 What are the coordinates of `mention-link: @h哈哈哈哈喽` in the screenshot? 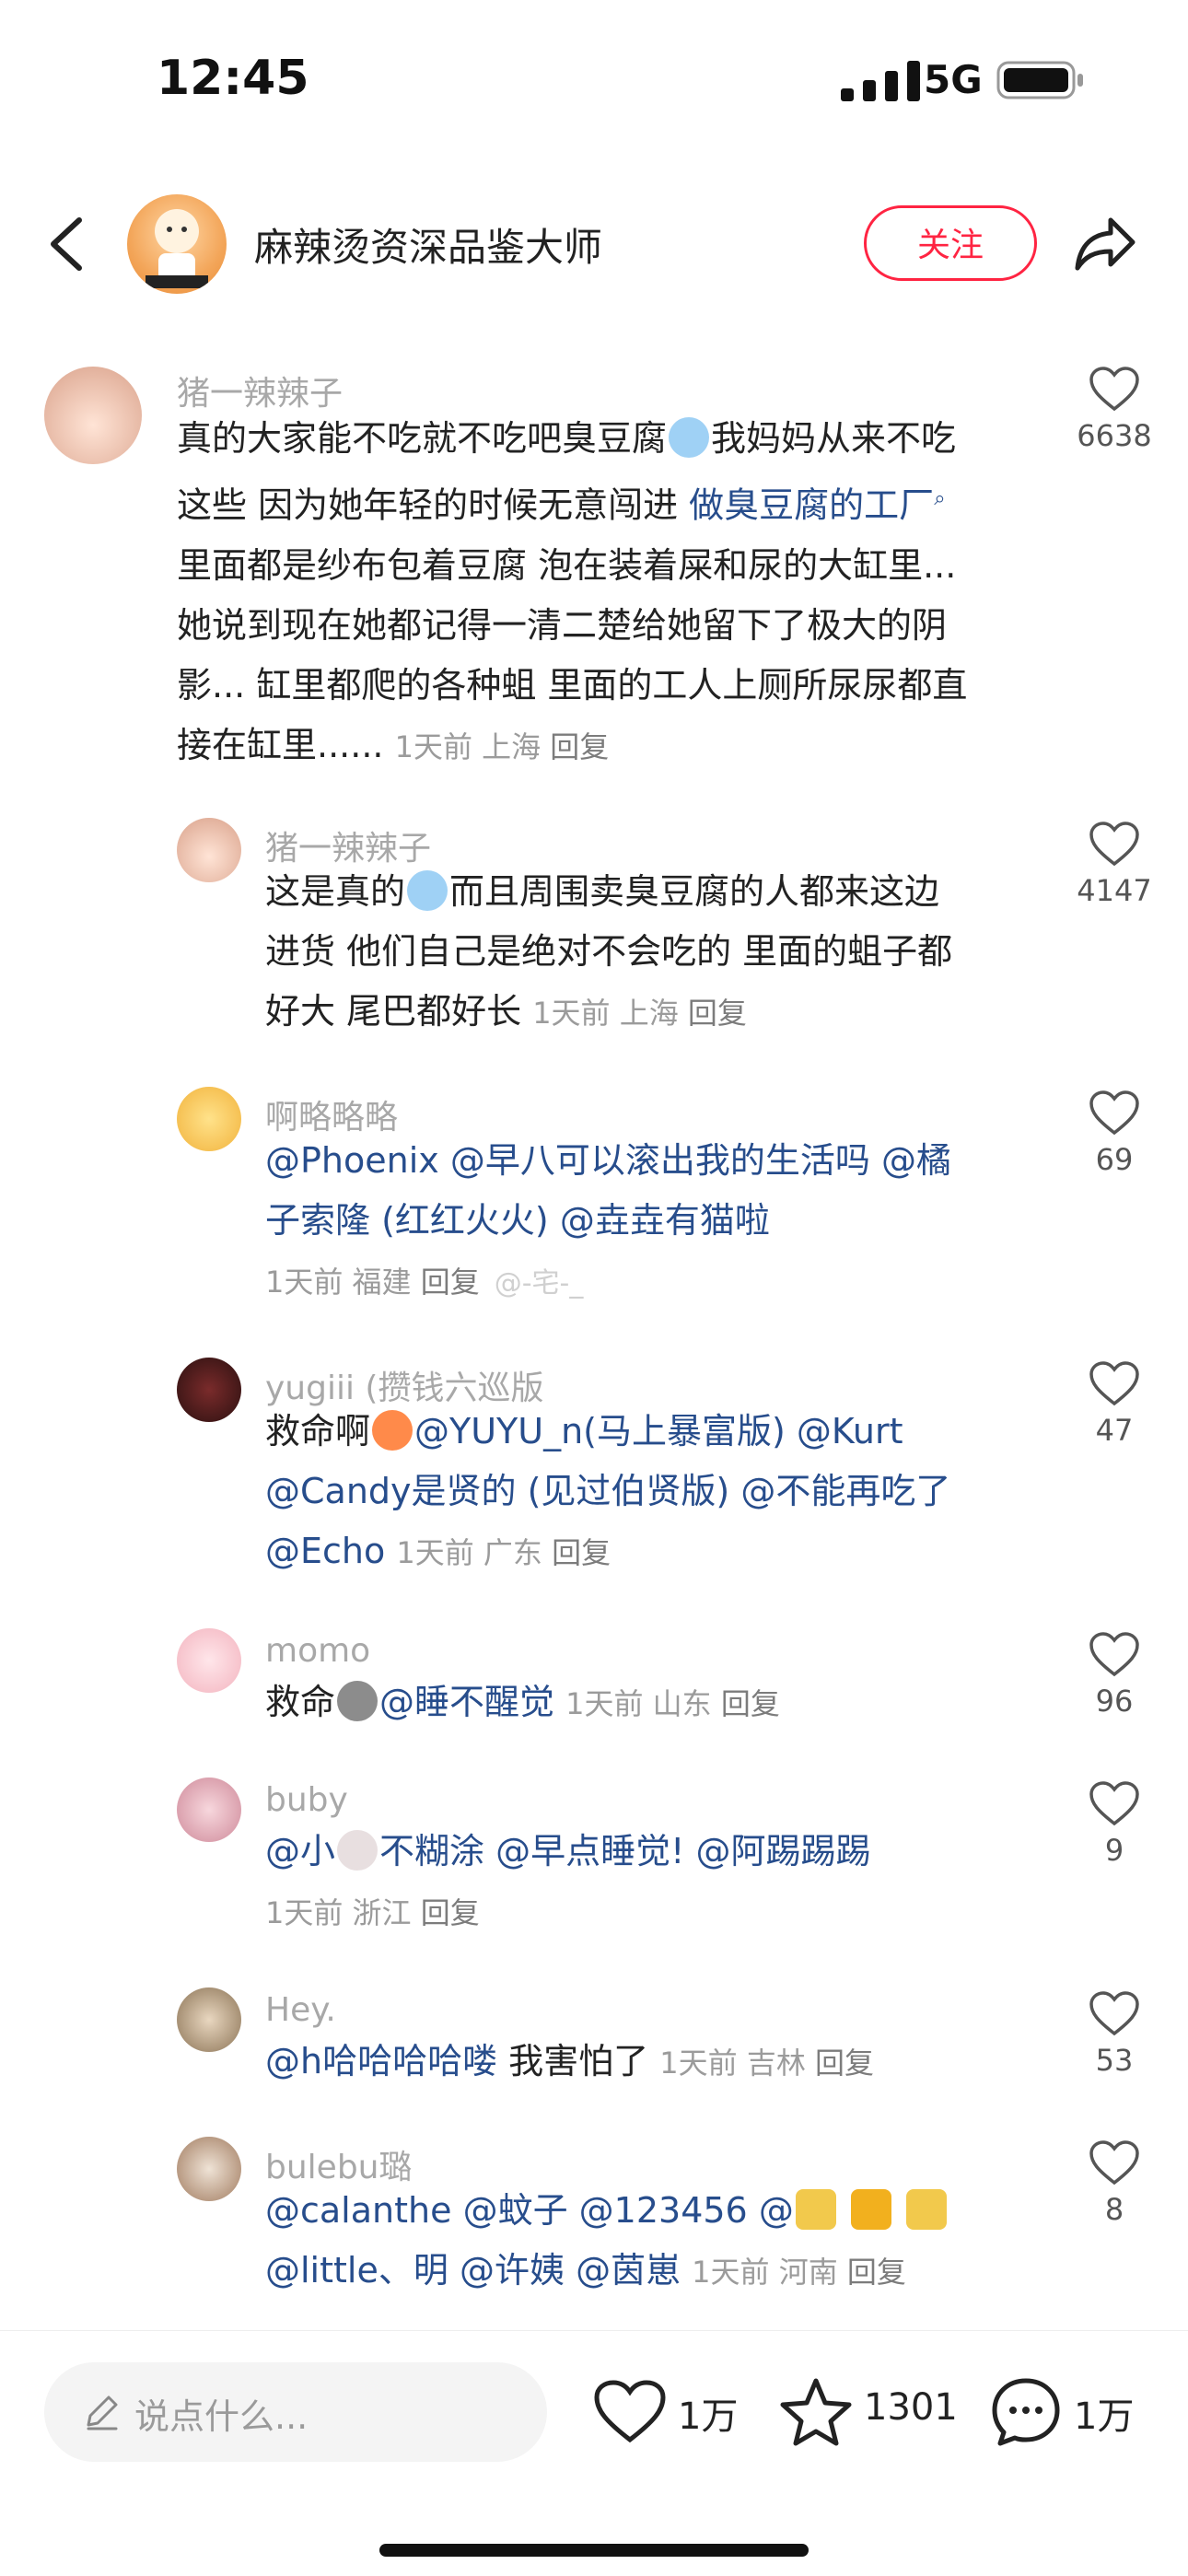 It's located at (381, 2061).